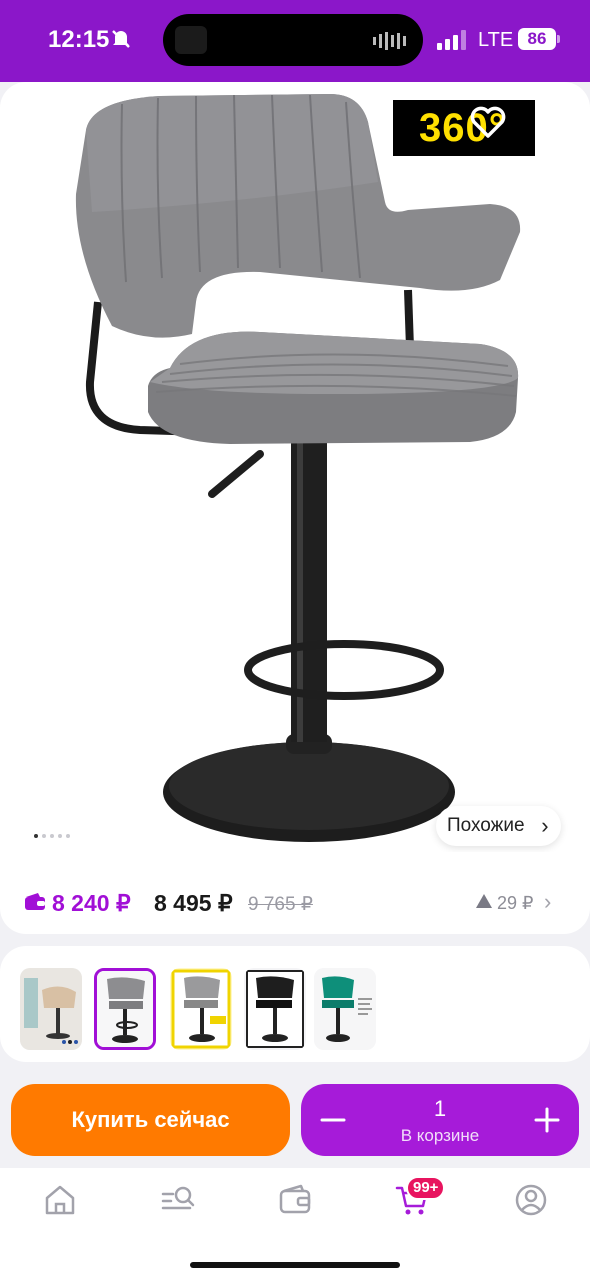  What do you see at coordinates (486, 825) in the screenshot?
I see `similar-label: Похожие` at bounding box center [486, 825].